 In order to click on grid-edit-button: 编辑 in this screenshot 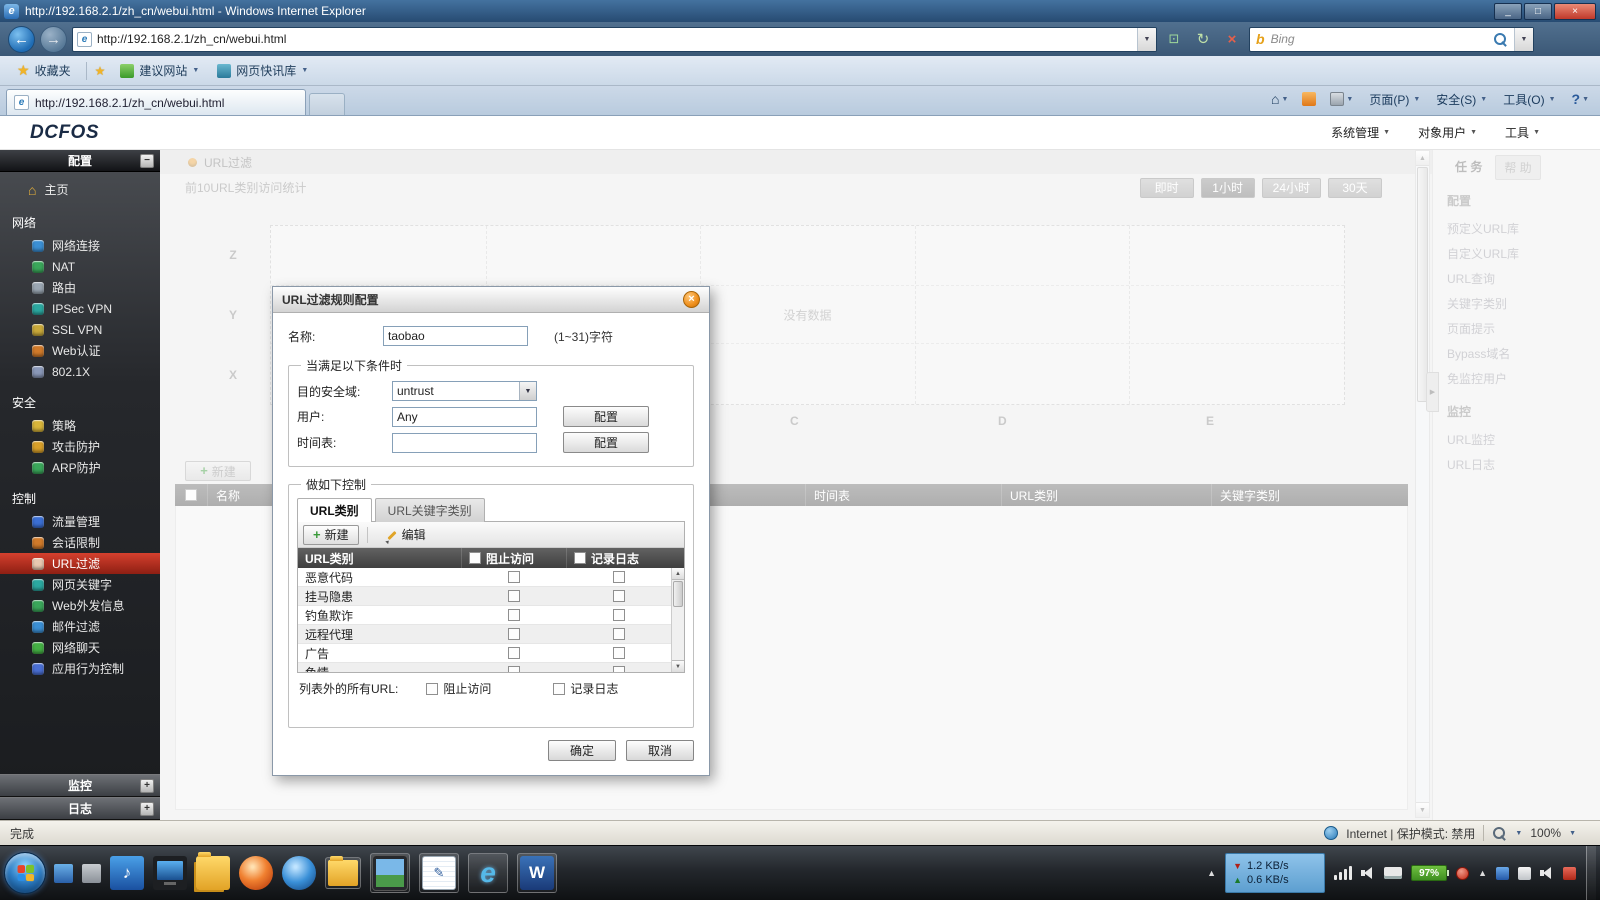, I will do `click(406, 535)`.